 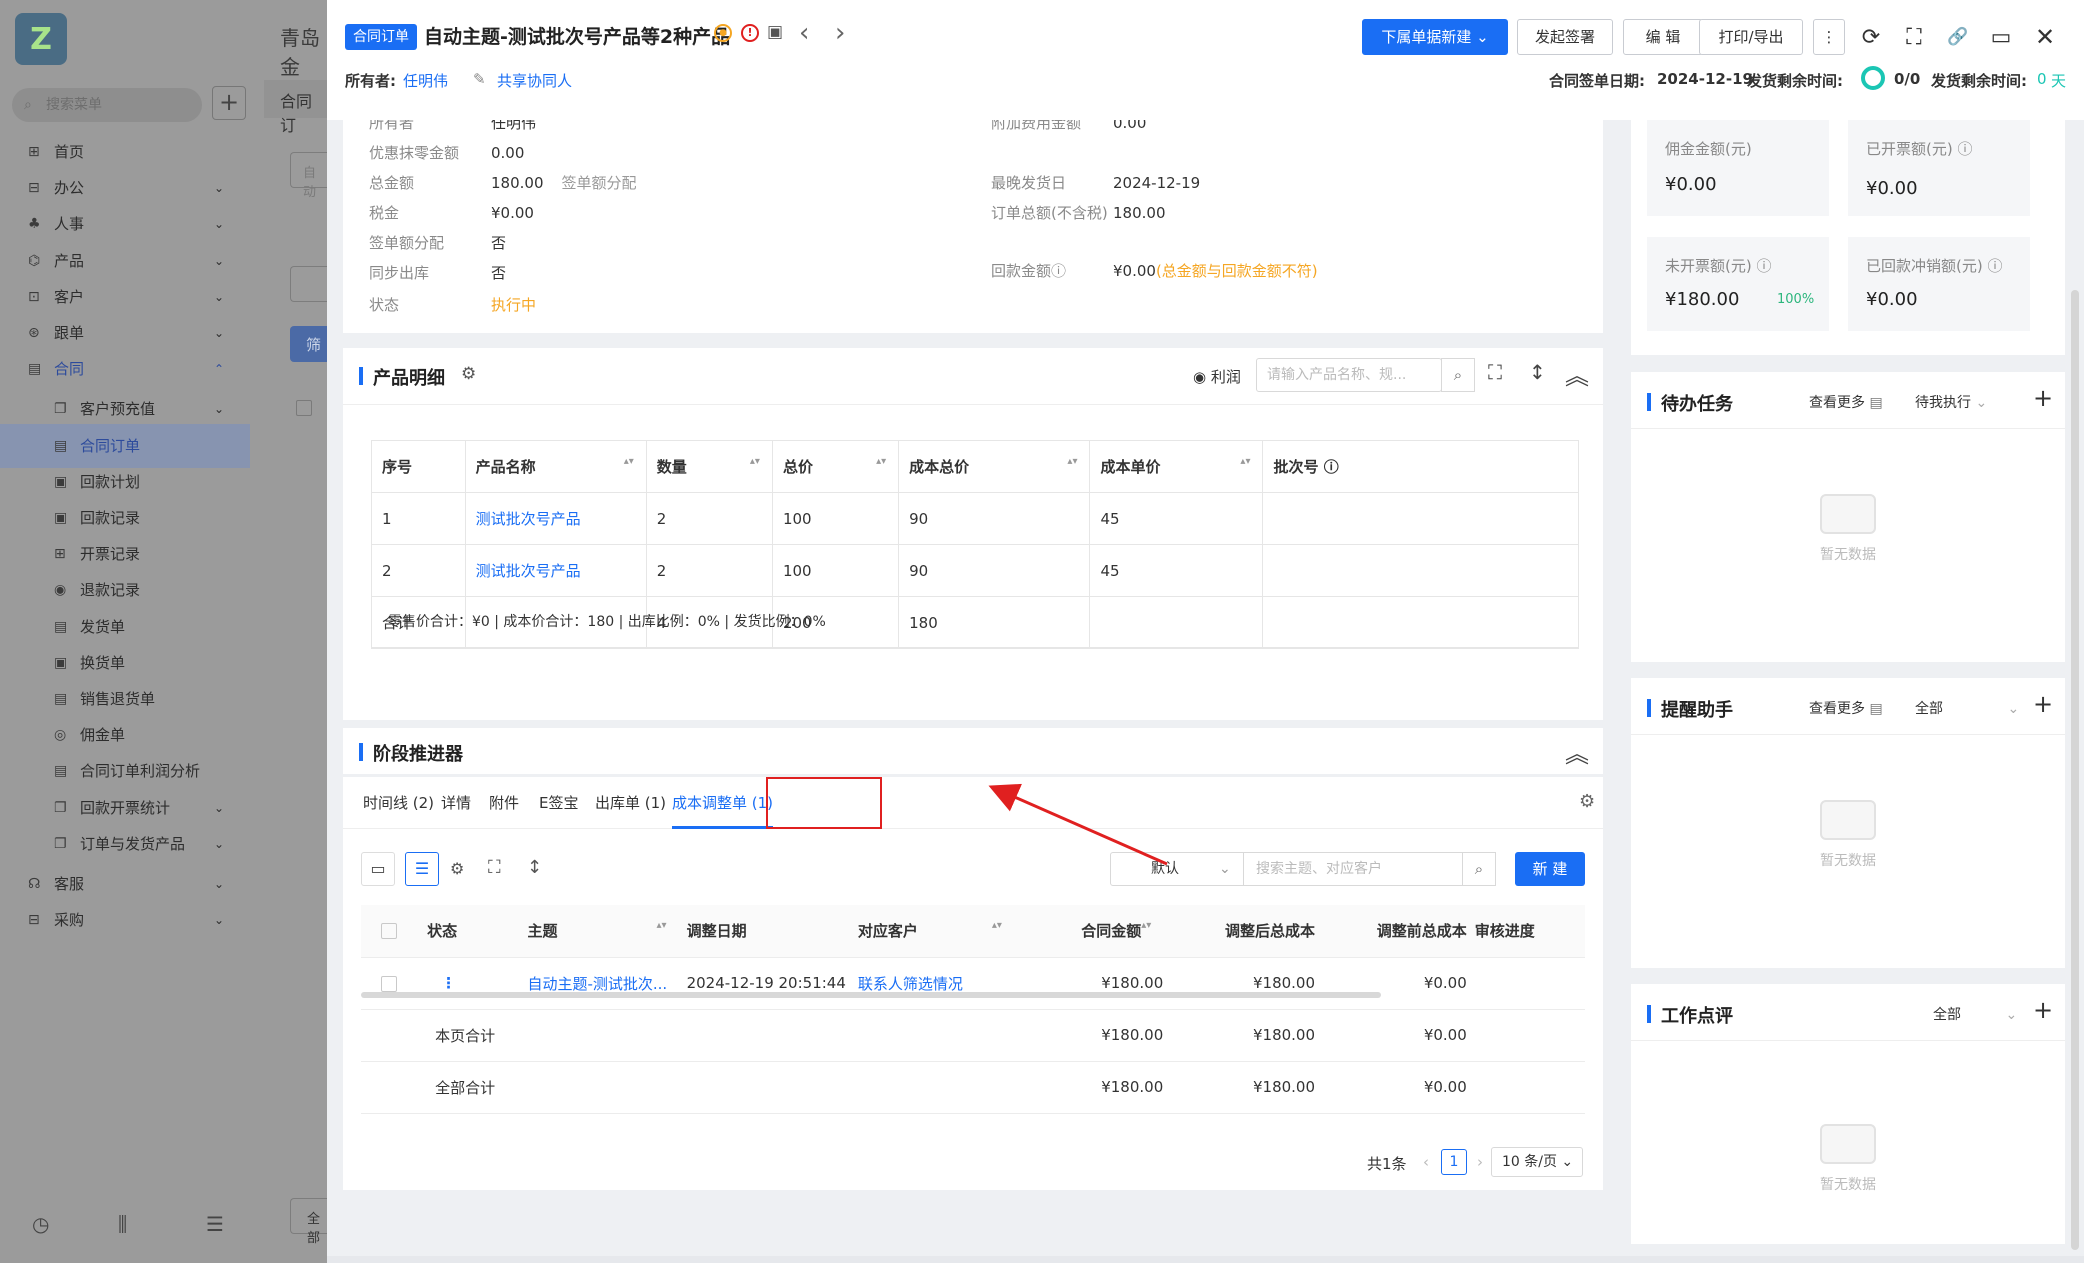 I want to click on stat-writeoff: 已回款冲销额(元) ⓘ ¥0.00, so click(x=1939, y=284).